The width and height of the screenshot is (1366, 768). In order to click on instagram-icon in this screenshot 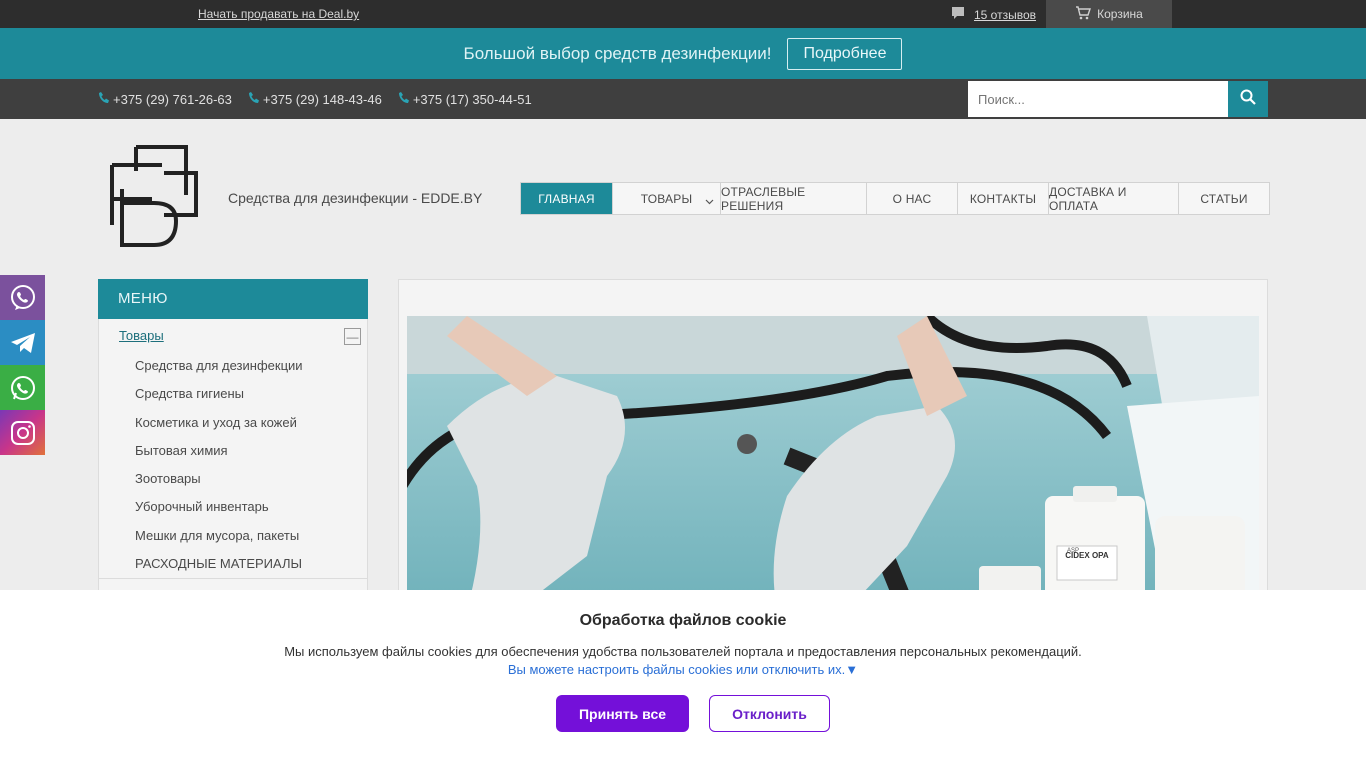, I will do `click(22, 432)`.